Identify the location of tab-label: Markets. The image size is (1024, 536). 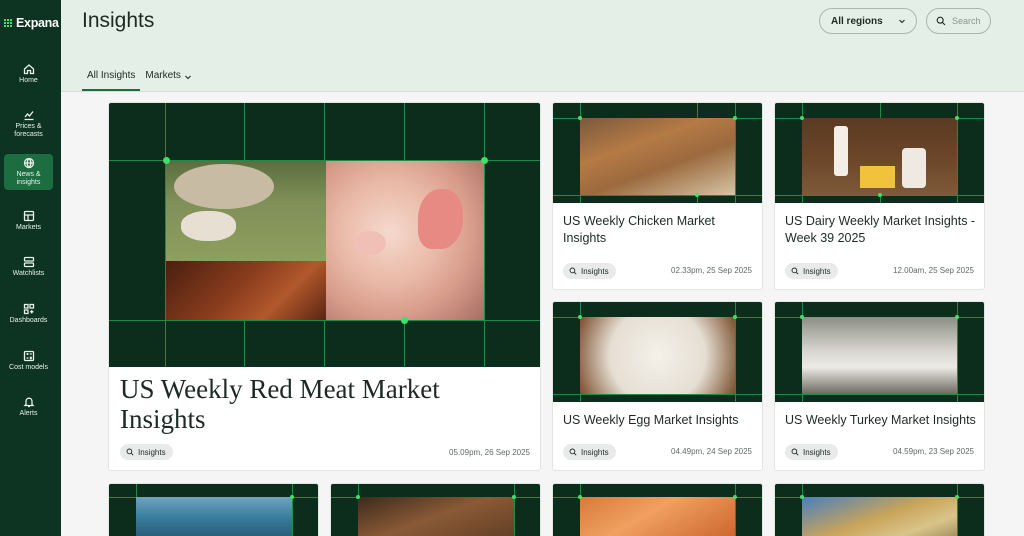
(163, 75).